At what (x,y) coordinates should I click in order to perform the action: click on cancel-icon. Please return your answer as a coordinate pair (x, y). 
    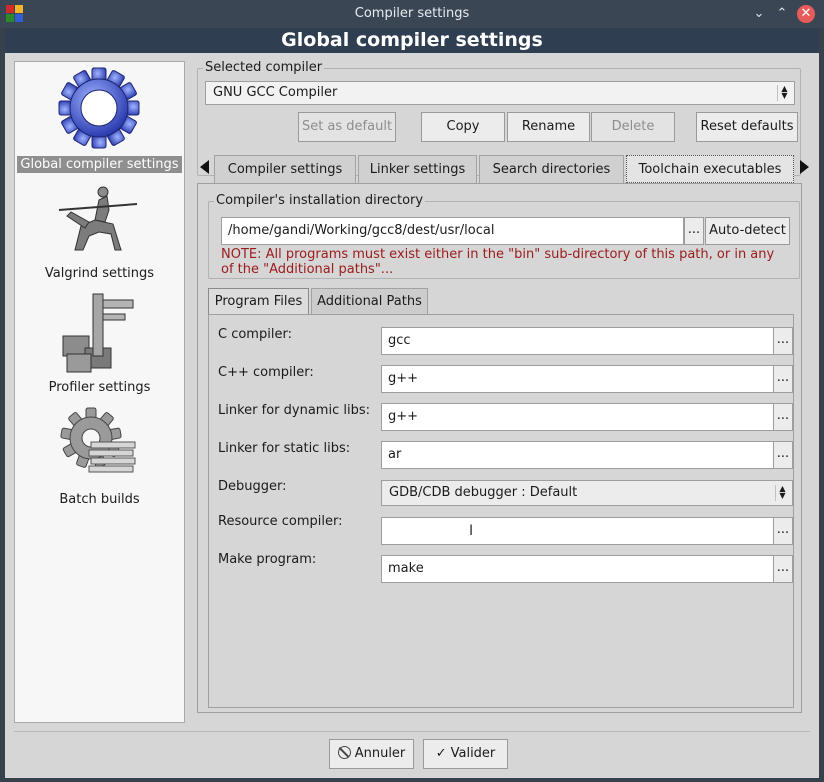
    Looking at the image, I should click on (344, 752).